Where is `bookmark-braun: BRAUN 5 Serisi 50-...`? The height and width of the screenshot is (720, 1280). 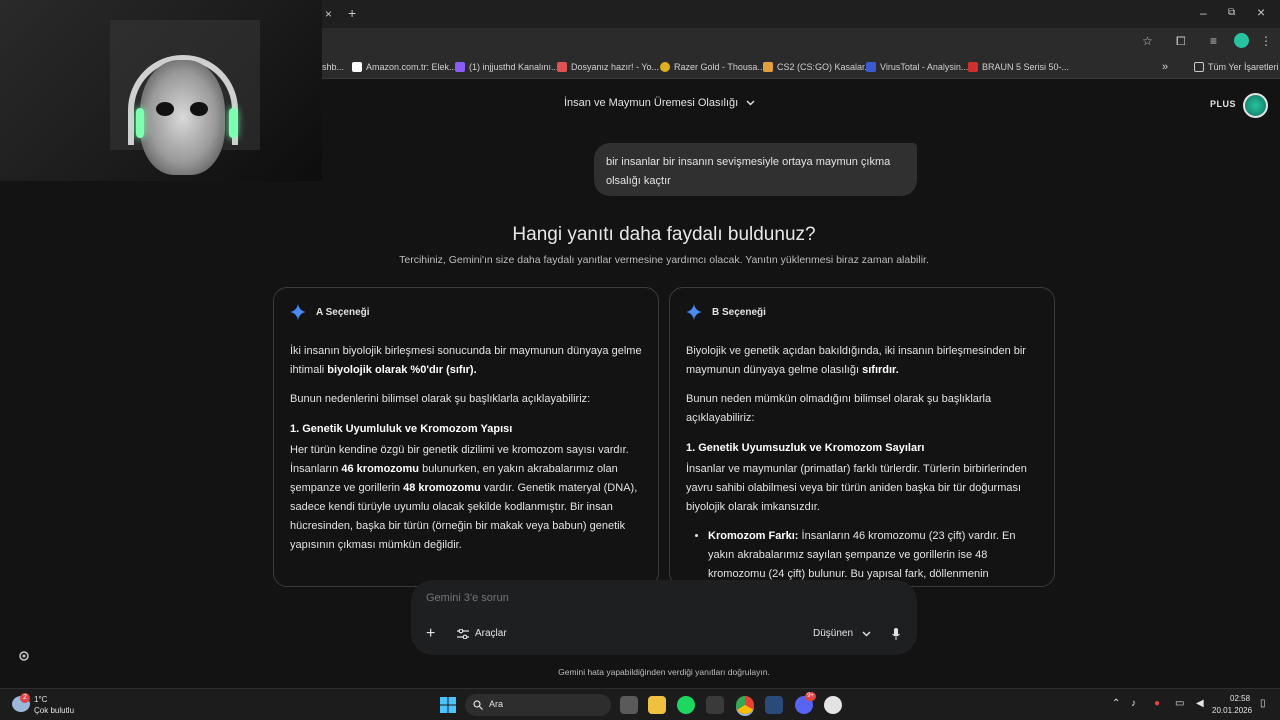 bookmark-braun: BRAUN 5 Serisi 50-... is located at coordinates (1018, 67).